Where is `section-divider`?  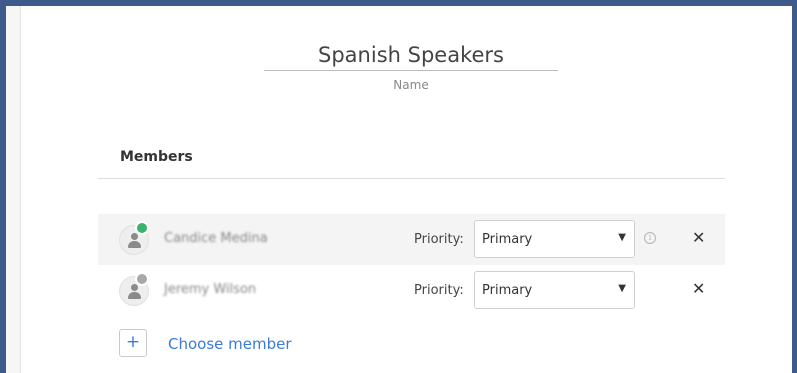
section-divider is located at coordinates (411, 178).